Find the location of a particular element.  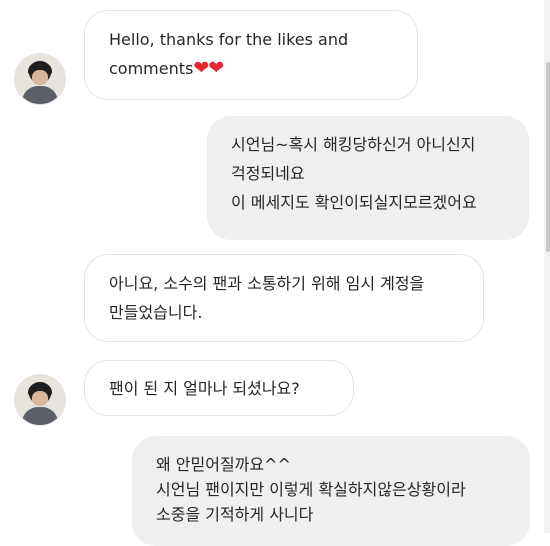

message-text: 아니요, 소수의 팬과 소통하기 위해 임시 계정을 is located at coordinates (267, 283).